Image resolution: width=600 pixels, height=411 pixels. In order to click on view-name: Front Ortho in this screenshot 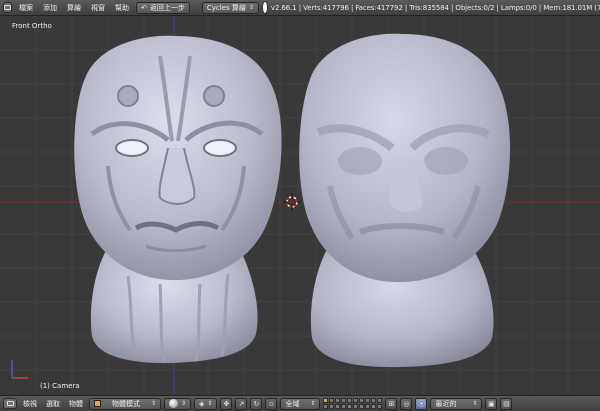, I will do `click(32, 26)`.